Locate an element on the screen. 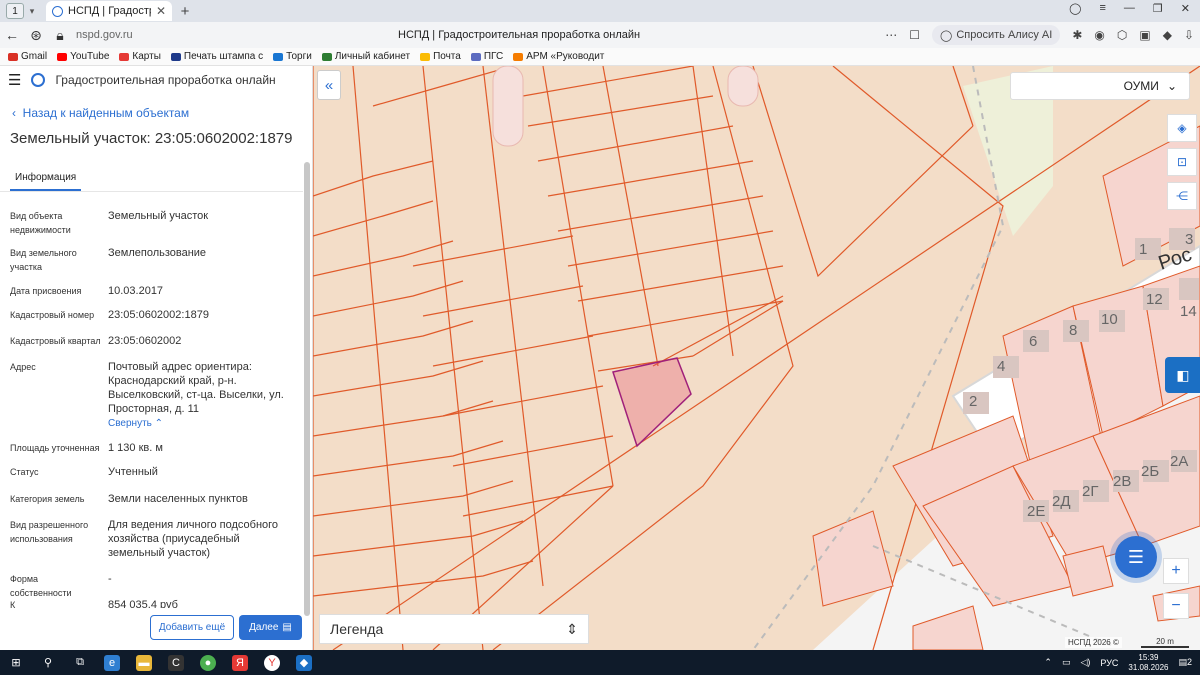  maps-icon is located at coordinates (124, 56).